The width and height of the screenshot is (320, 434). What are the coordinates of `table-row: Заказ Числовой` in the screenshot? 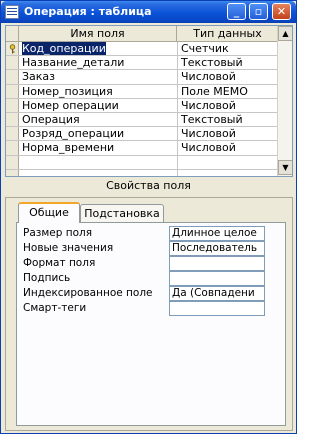 It's located at (142, 77).